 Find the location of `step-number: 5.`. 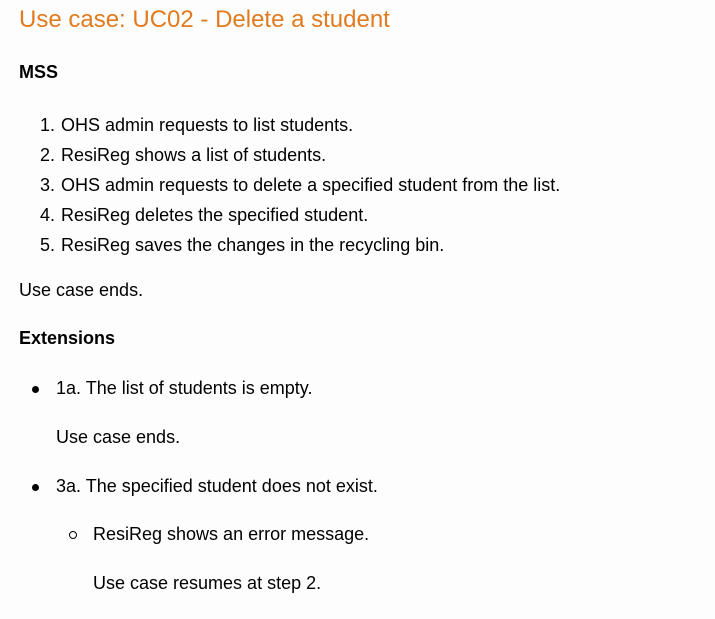

step-number: 5. is located at coordinates (47, 245).